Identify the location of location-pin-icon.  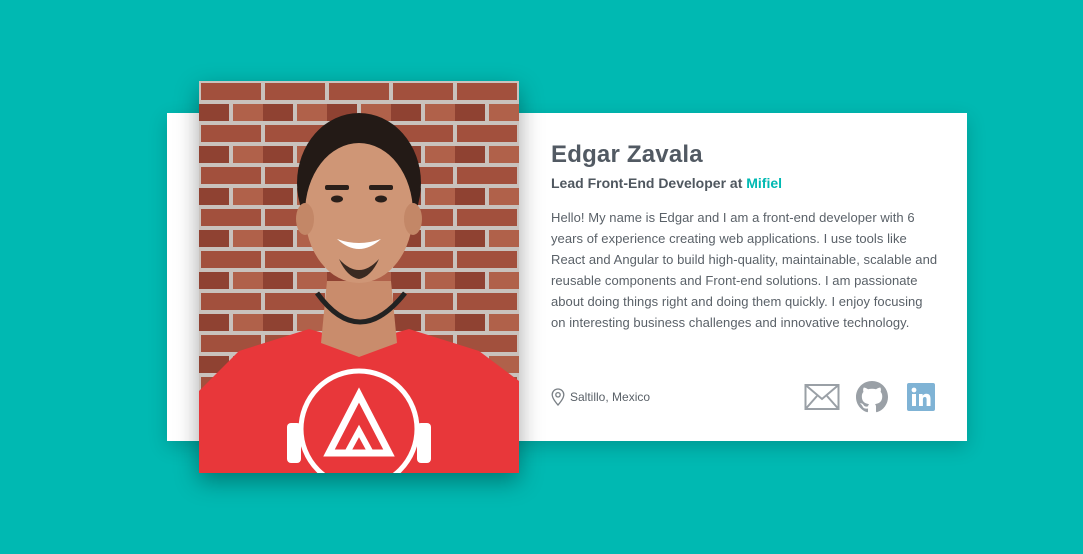
(558, 397).